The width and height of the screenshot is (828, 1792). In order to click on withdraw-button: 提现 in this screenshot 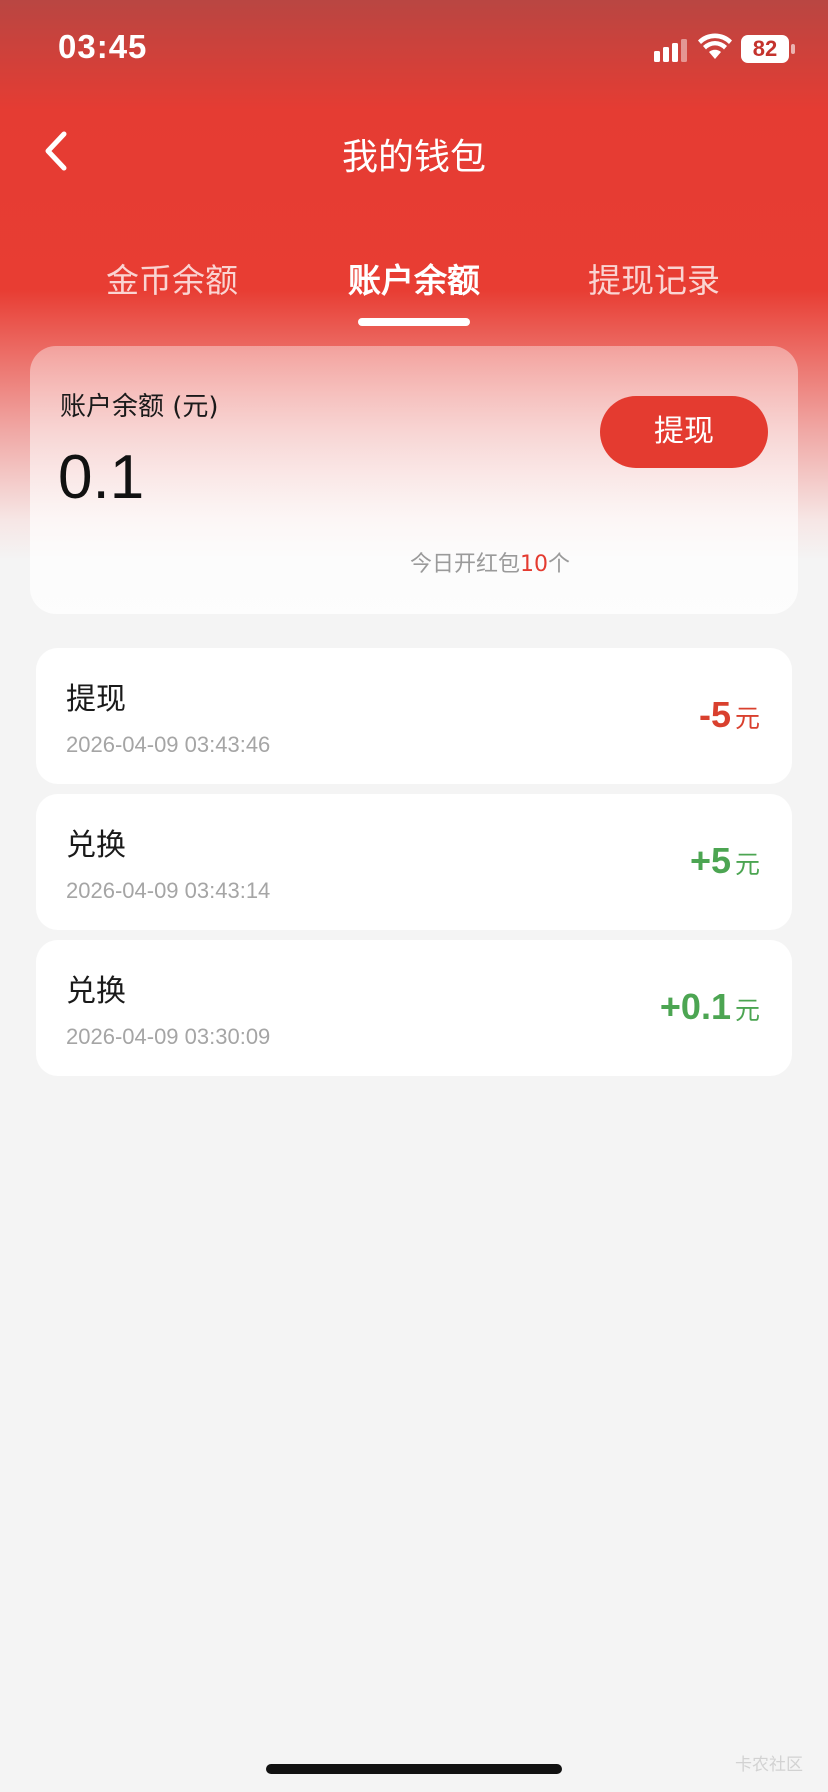, I will do `click(684, 432)`.